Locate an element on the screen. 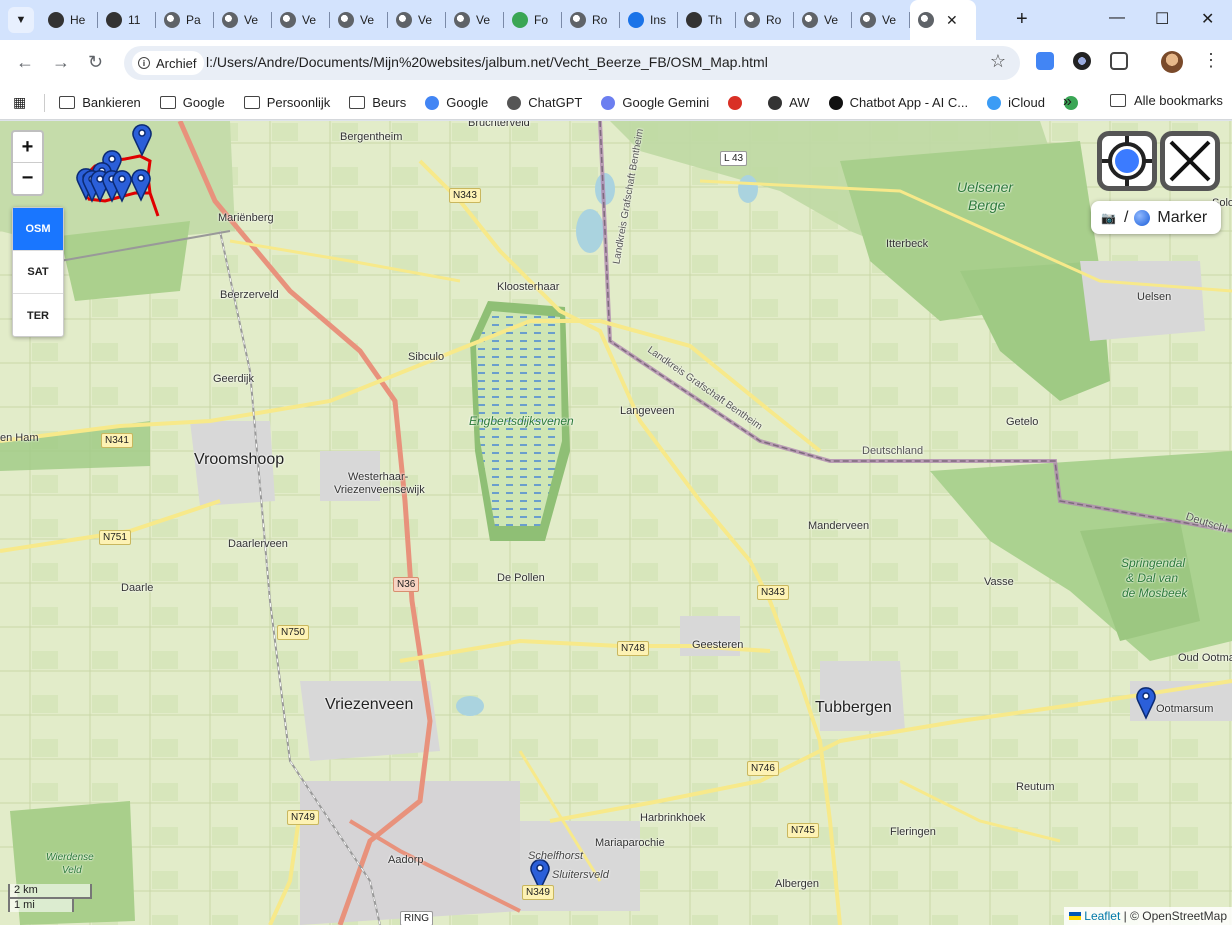 This screenshot has height=925, width=1232. browser-tab: Fo is located at coordinates (533, 20).